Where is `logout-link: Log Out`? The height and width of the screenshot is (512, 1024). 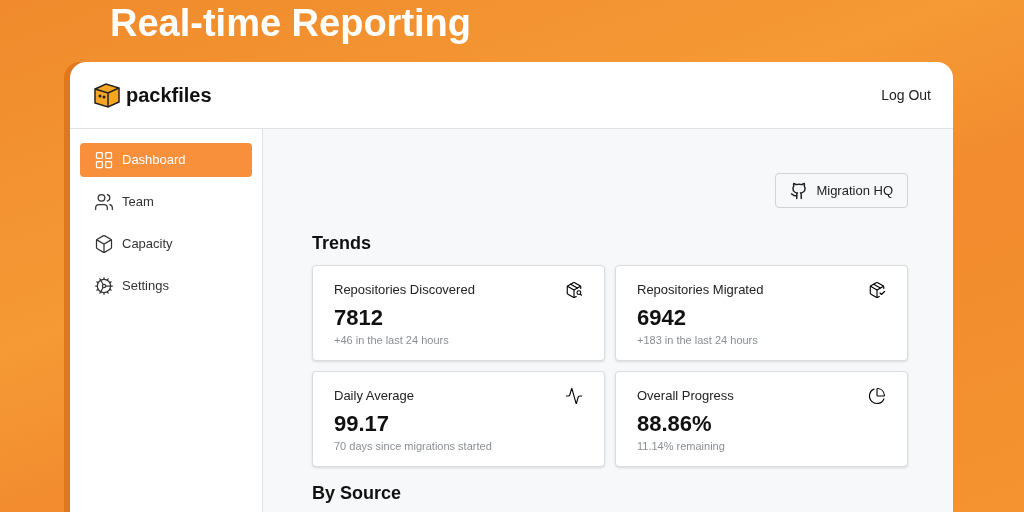
logout-link: Log Out is located at coordinates (906, 95).